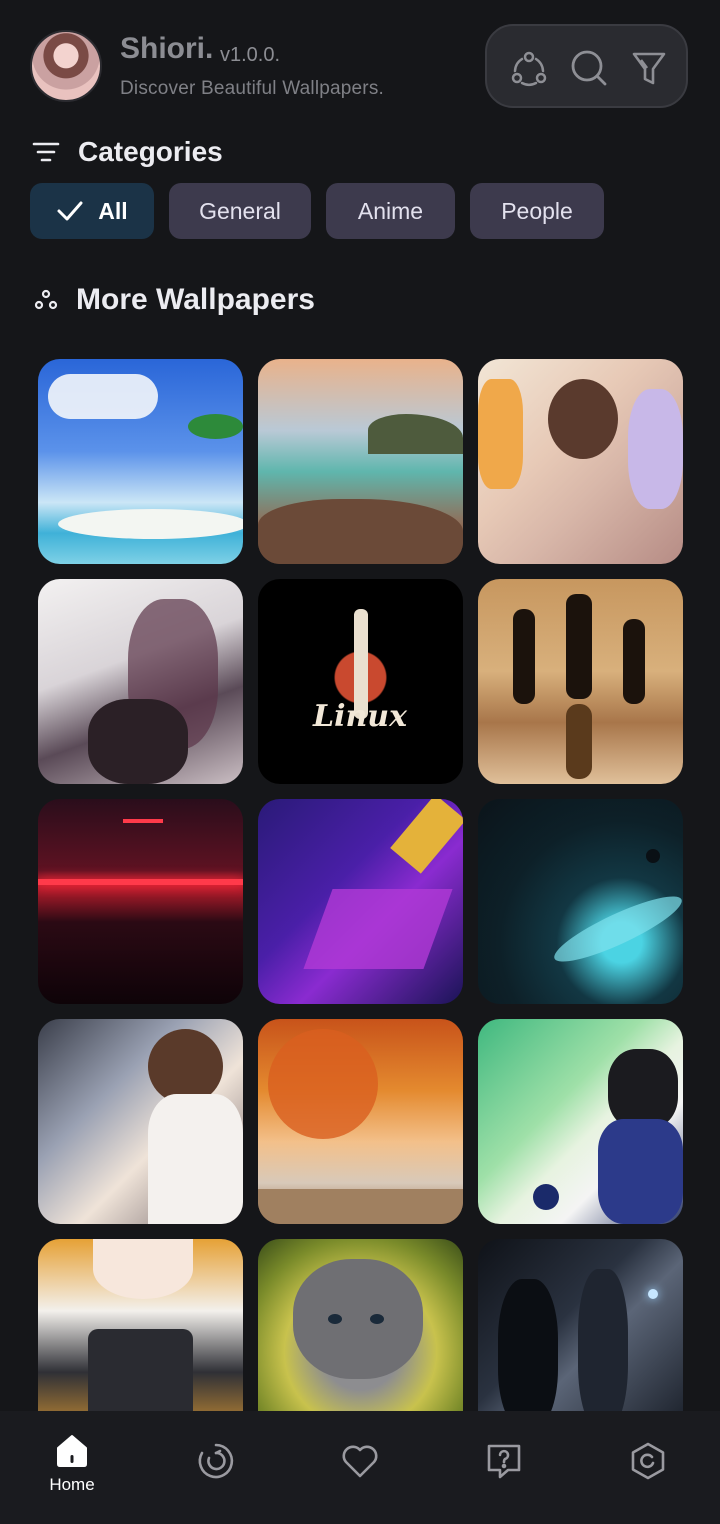 This screenshot has width=720, height=1524. What do you see at coordinates (46, 152) in the screenshot?
I see `sort-lines-icon` at bounding box center [46, 152].